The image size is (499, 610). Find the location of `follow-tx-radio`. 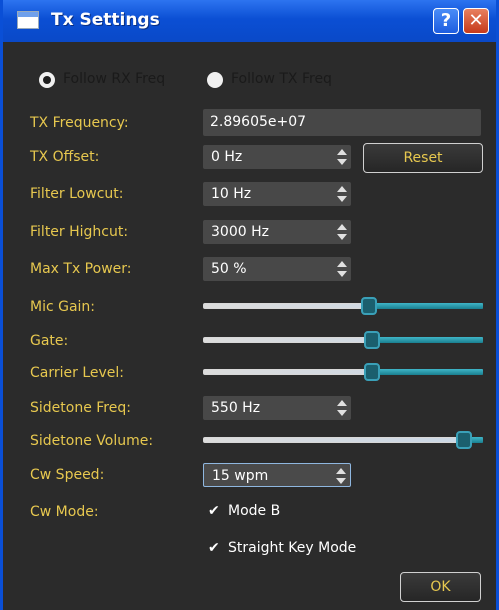

follow-tx-radio is located at coordinates (215, 80).